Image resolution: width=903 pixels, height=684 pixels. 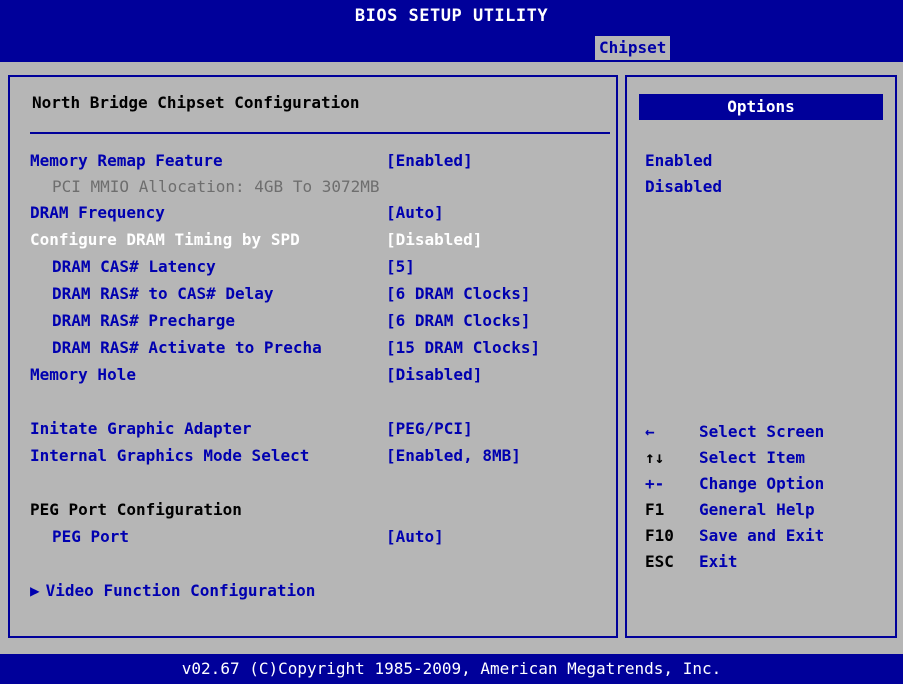 I want to click on help-select-item: ↑↓ Select Item, so click(x=725, y=458).